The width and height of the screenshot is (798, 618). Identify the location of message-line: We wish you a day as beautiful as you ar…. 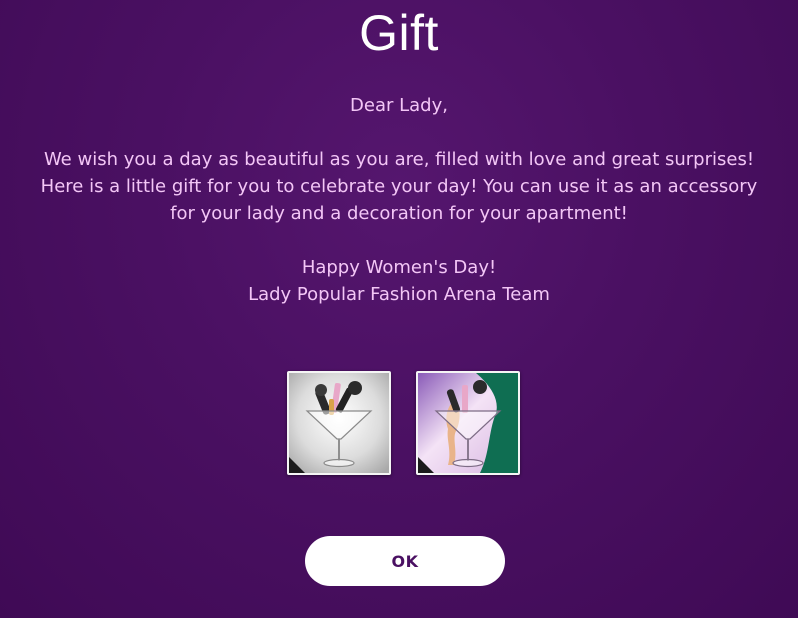
(399, 159).